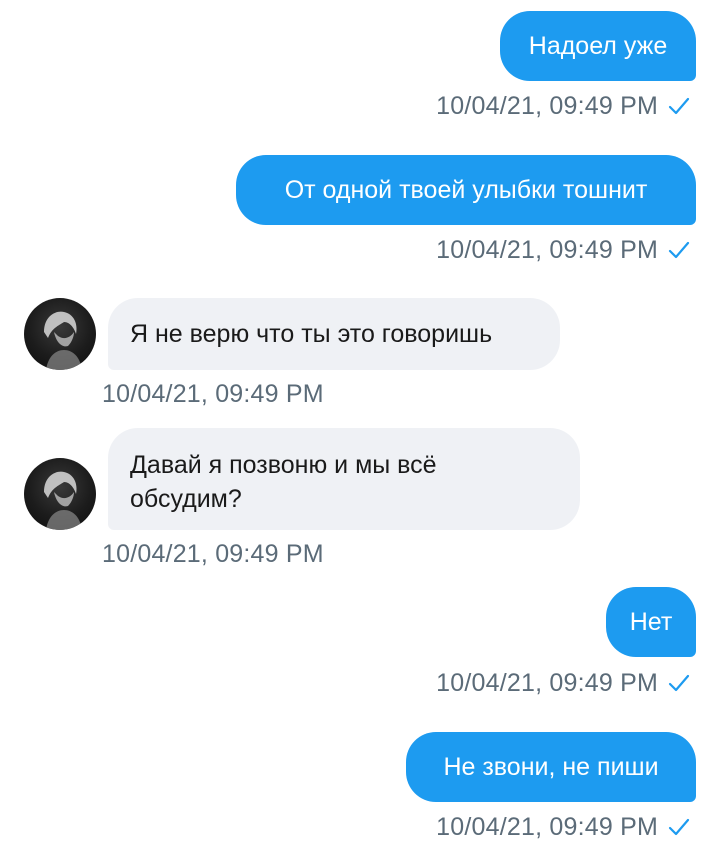 Image resolution: width=720 pixels, height=858 pixels. I want to click on incoming-message-bubble: Давай я позвоню и мы всё обсудим?, so click(344, 479).